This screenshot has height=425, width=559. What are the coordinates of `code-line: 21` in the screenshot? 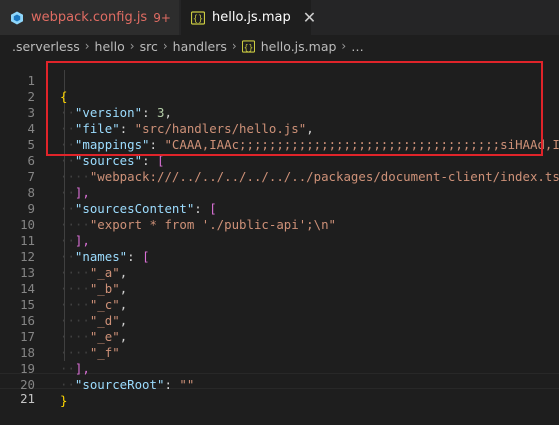 It's located at (17, 390).